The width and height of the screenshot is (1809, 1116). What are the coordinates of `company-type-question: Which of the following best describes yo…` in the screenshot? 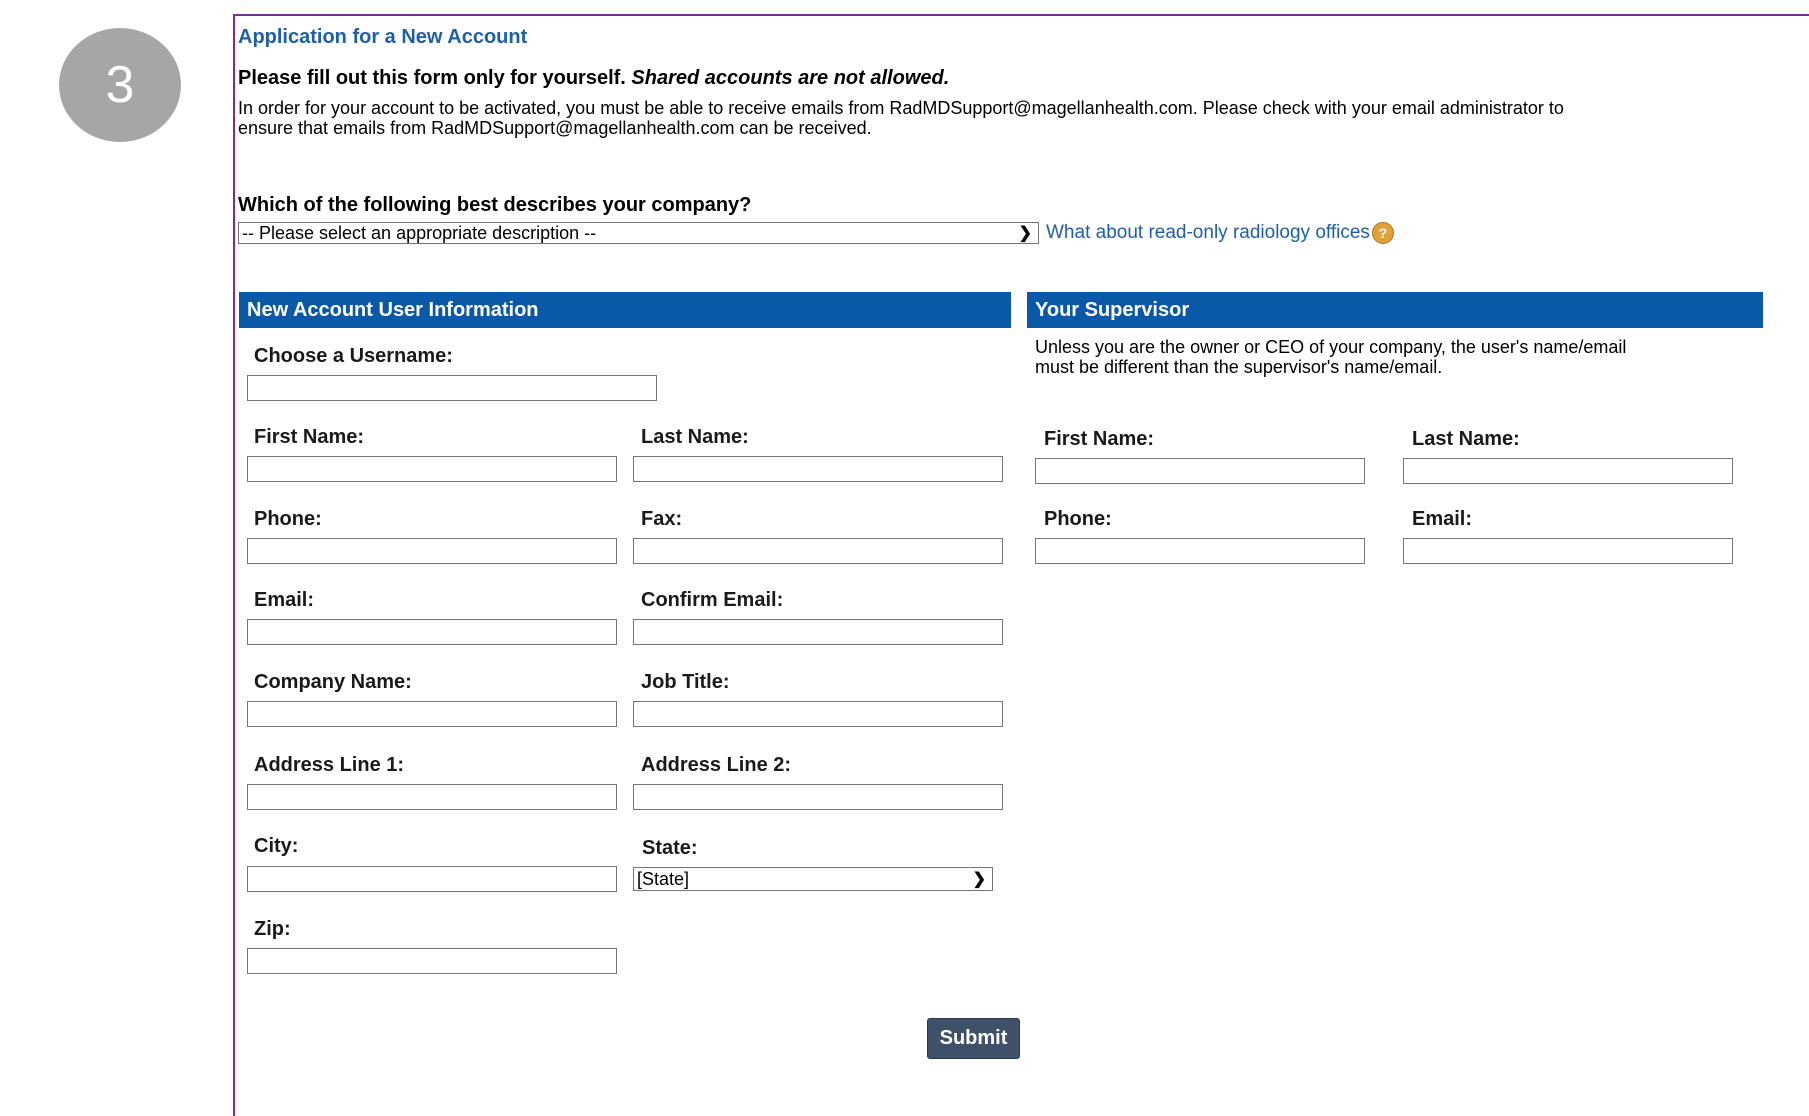 It's located at (495, 205).